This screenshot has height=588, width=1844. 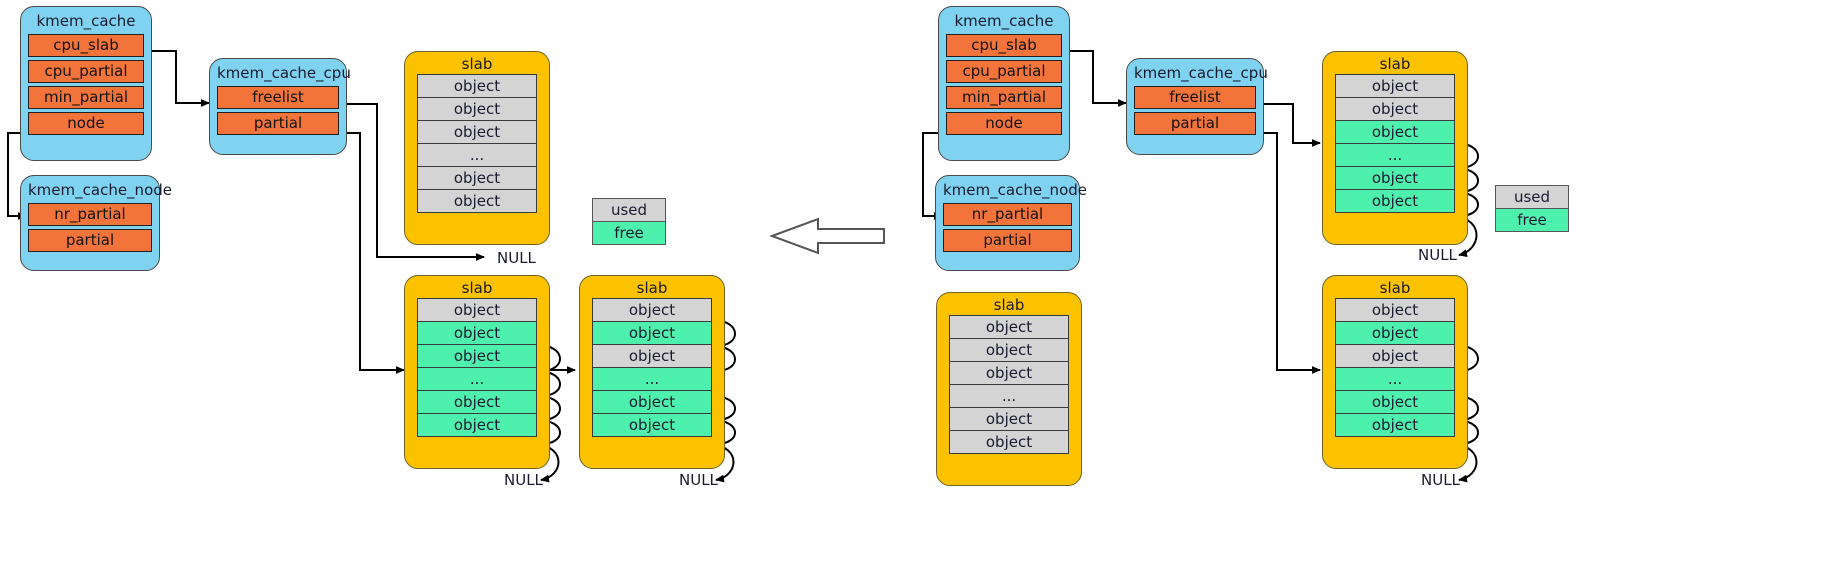 What do you see at coordinates (516, 258) in the screenshot?
I see `left-null-label-1: NULL` at bounding box center [516, 258].